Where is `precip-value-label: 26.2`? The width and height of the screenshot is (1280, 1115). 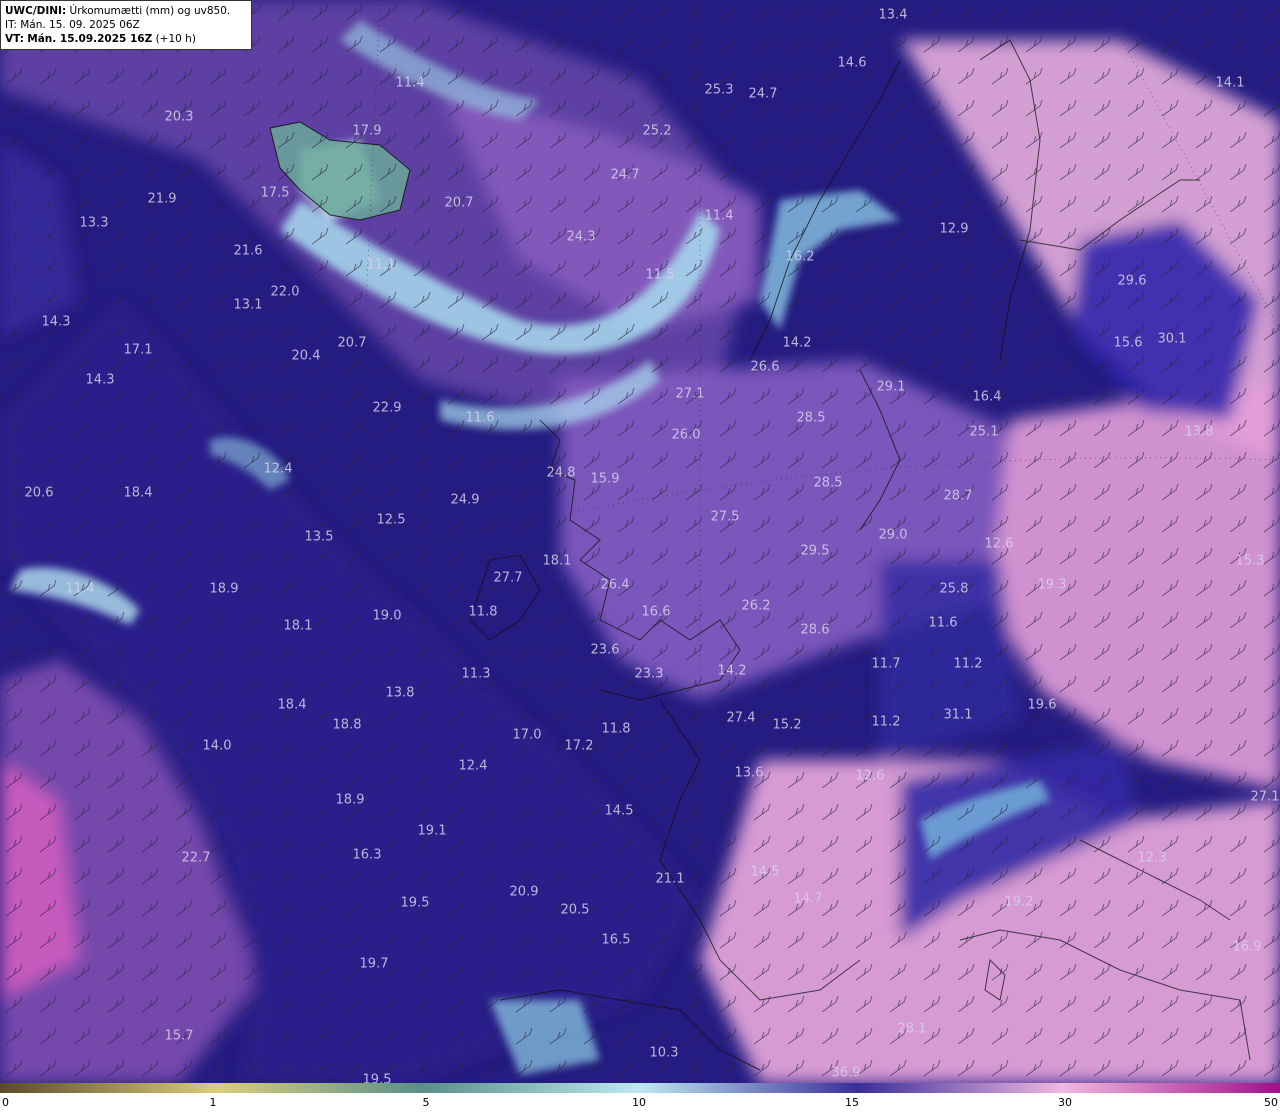
precip-value-label: 26.2 is located at coordinates (756, 606).